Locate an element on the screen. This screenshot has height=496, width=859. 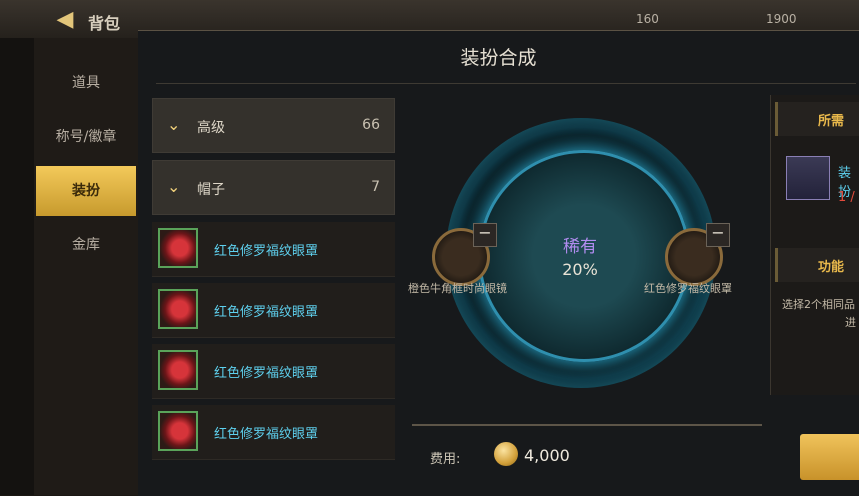
category-hat: ⌄ 帽子 7 is located at coordinates (273, 187).